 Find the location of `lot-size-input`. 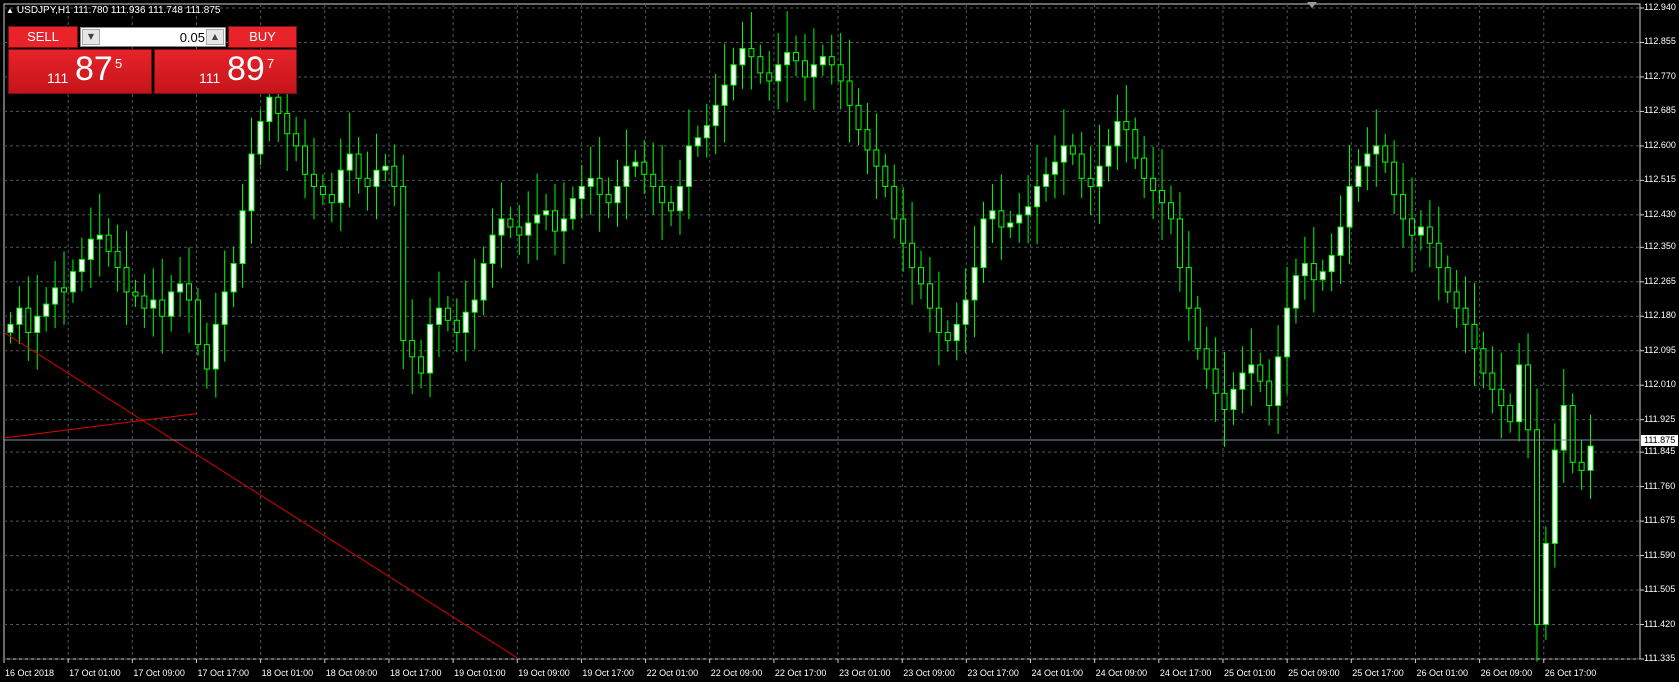

lot-size-input is located at coordinates (155, 37).